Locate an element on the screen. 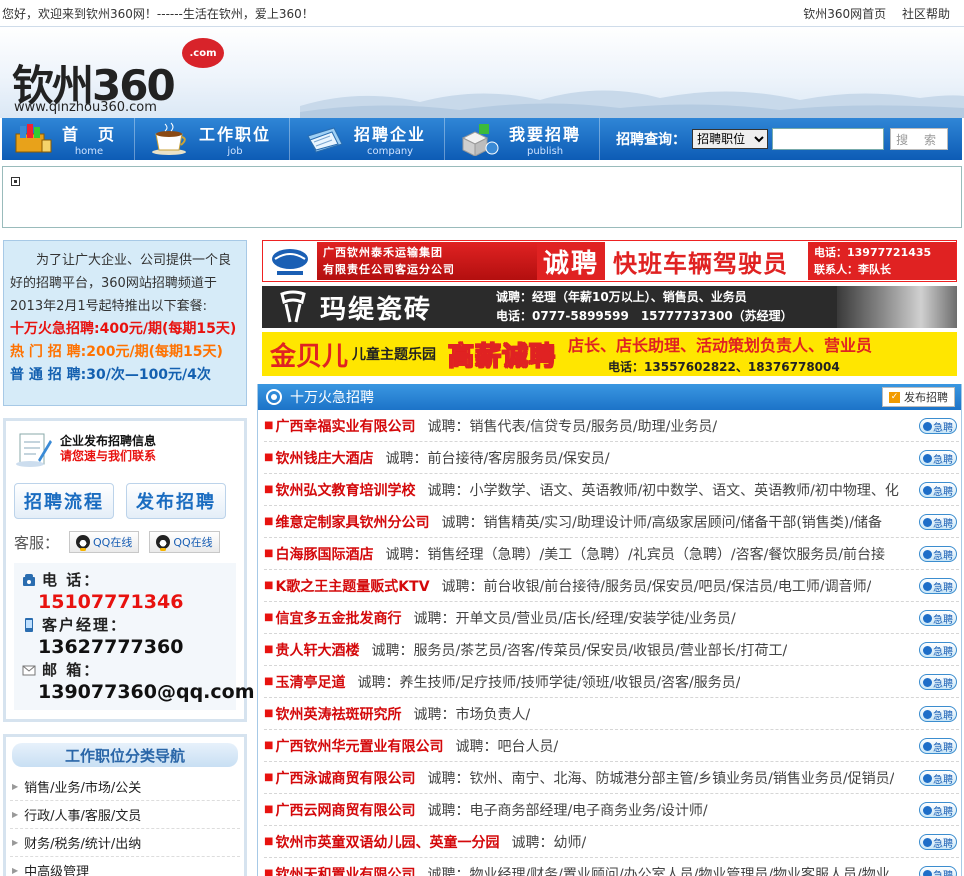 The height and width of the screenshot is (876, 964). banner3-hire: 高薪诚聘 is located at coordinates (502, 356).